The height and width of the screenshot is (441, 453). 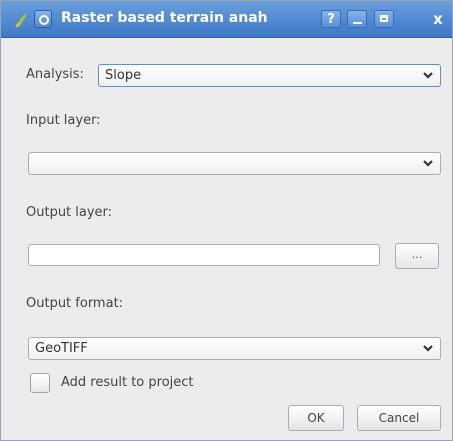 What do you see at coordinates (63, 120) in the screenshot?
I see `input-layer-label: Input layer:` at bounding box center [63, 120].